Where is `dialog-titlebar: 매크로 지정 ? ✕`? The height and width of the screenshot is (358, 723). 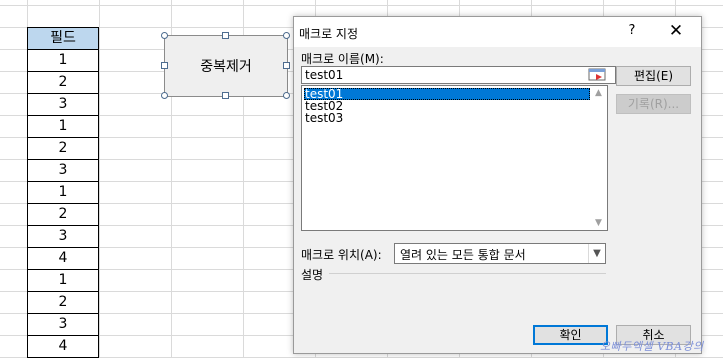 dialog-titlebar: 매크로 지정 ? ✕ is located at coordinates (497, 32).